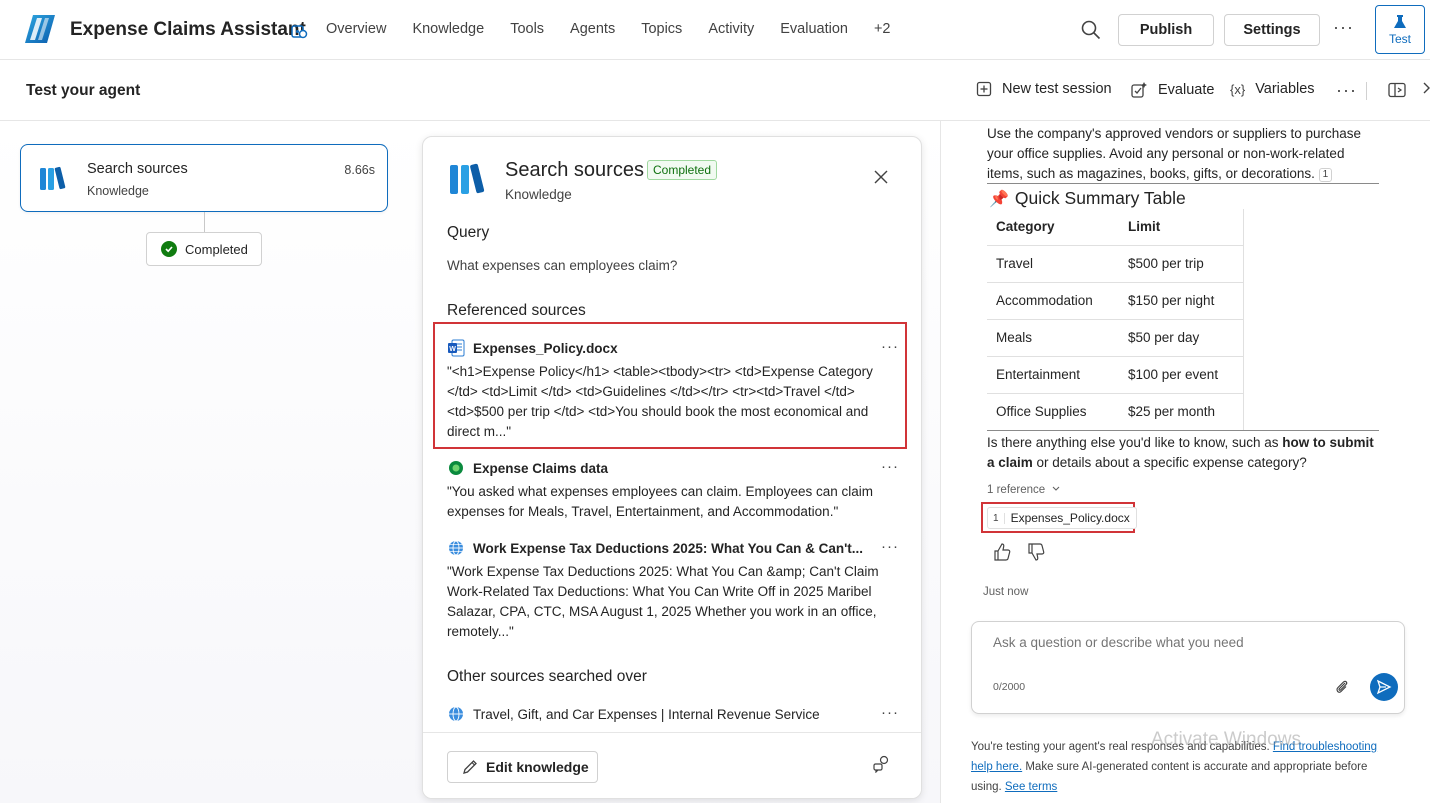  I want to click on table-row: Entertainment $100 per event, so click(1115, 375).